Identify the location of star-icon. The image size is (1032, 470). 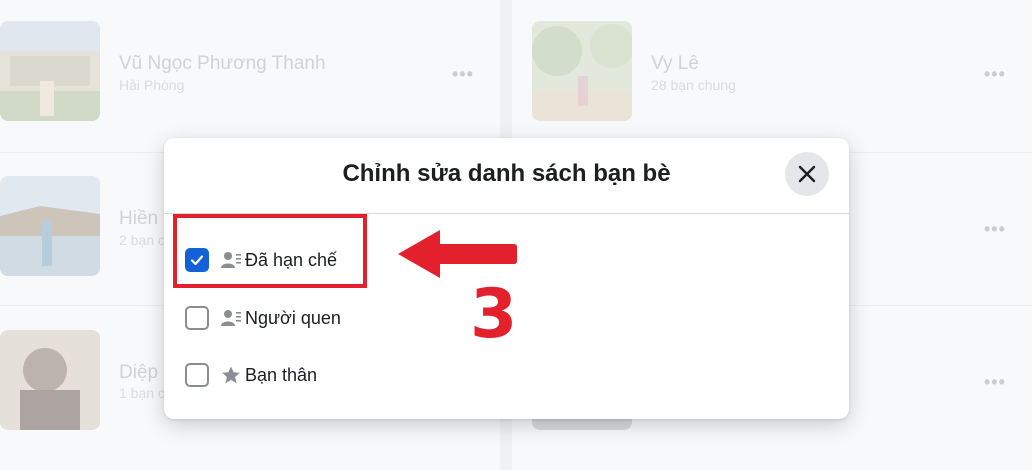
(231, 375).